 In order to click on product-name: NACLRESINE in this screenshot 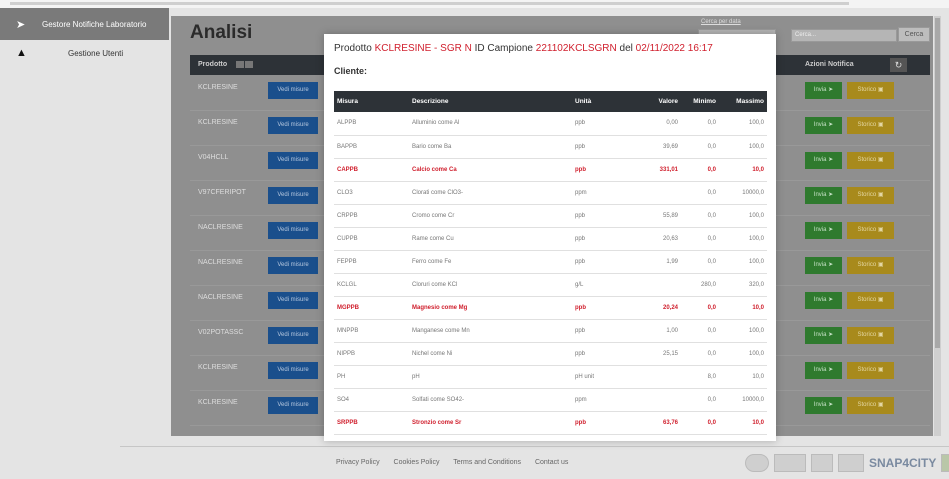, I will do `click(220, 262)`.